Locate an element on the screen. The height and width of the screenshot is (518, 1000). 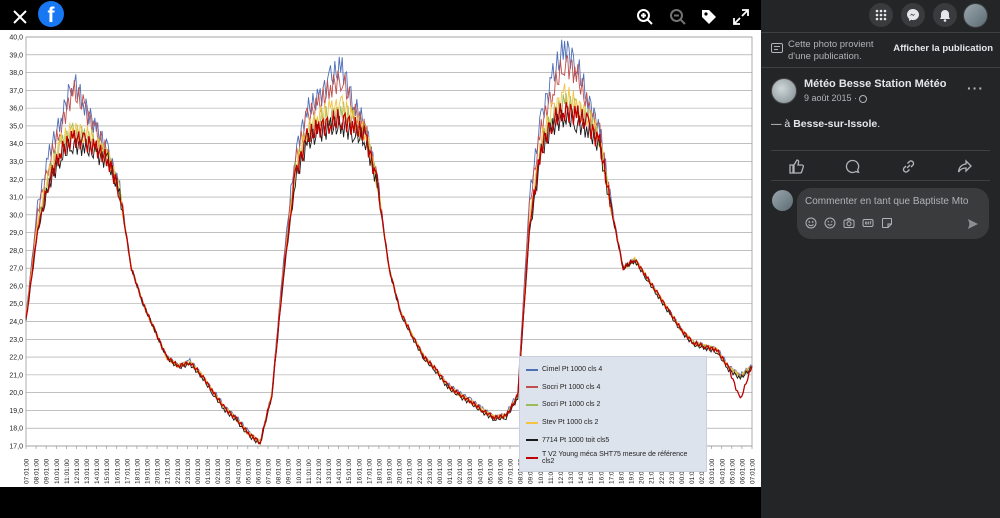
legend-label: Socri Pt 1000 cls 2 is located at coordinates (571, 405).